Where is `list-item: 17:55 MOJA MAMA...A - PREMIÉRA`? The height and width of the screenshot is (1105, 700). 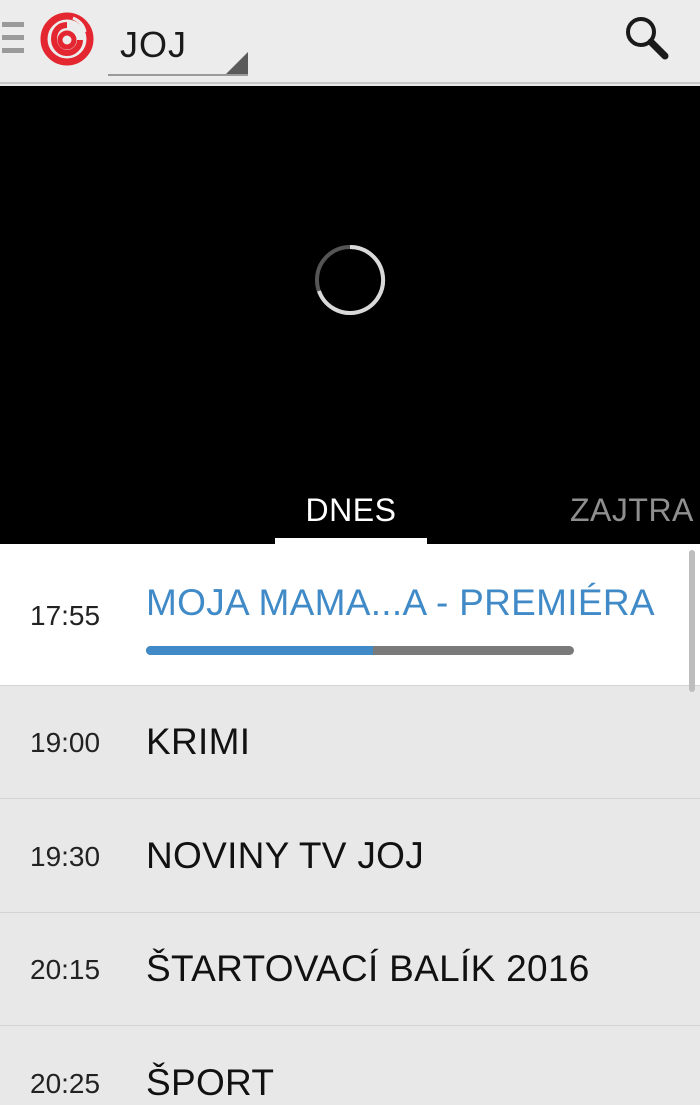
list-item: 17:55 MOJA MAMA...A - PREMIÉRA is located at coordinates (350, 615).